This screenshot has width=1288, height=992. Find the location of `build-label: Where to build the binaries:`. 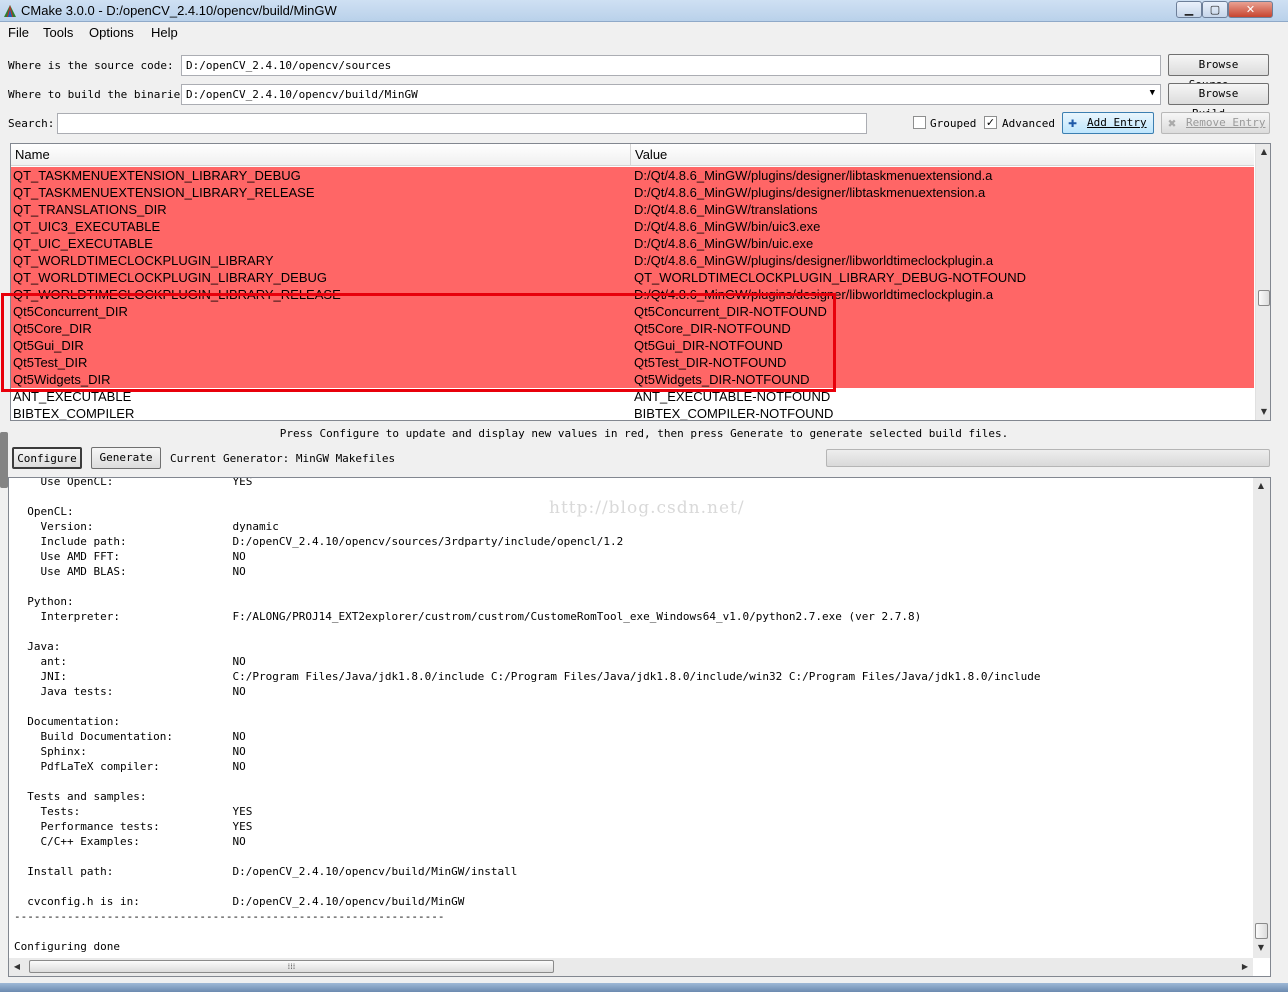

build-label: Where to build the binaries: is located at coordinates (101, 94).